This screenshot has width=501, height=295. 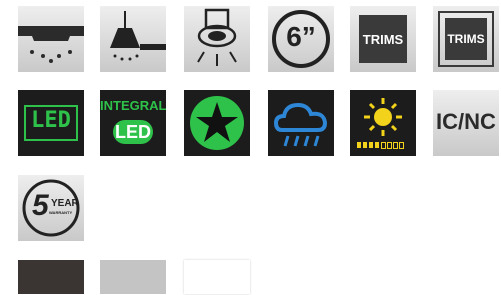 I want to click on ic-nc-icon: IC/NC, so click(x=466, y=123).